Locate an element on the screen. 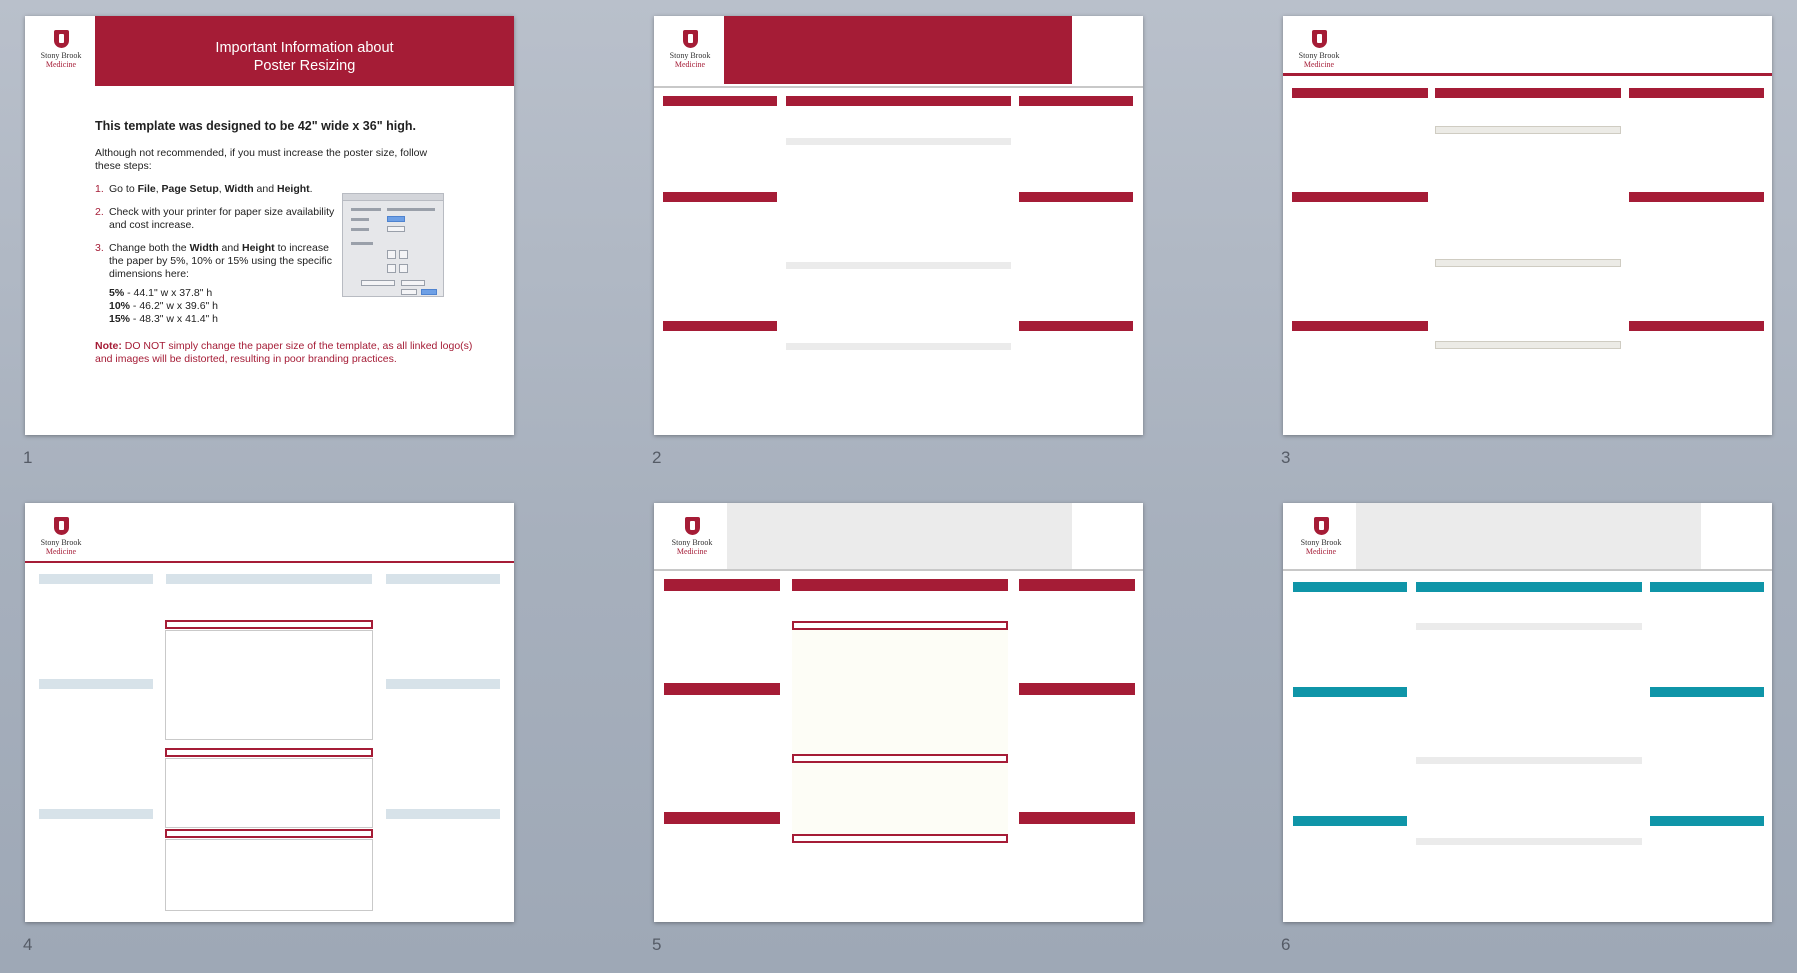  slide-6-thumbnail: Stony Brook Medicine is located at coordinates (1527, 712).